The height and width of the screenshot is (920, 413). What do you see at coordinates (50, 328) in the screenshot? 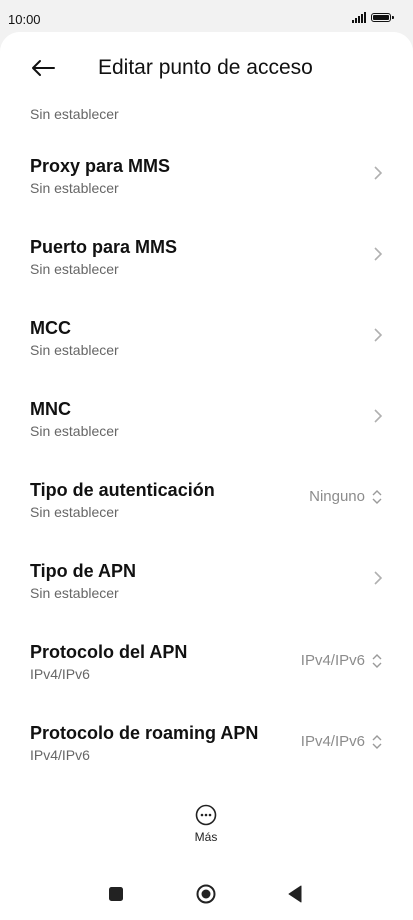
I see `row-title: MCC` at bounding box center [50, 328].